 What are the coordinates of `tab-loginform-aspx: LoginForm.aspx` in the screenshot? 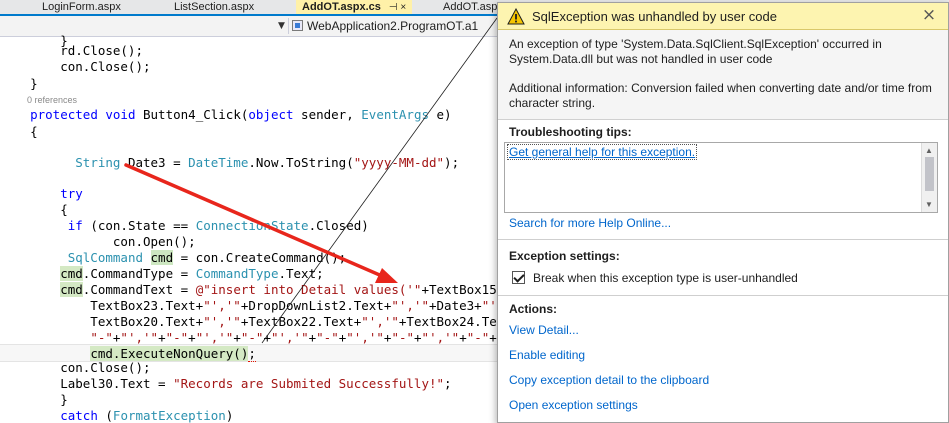 It's located at (81, 7).